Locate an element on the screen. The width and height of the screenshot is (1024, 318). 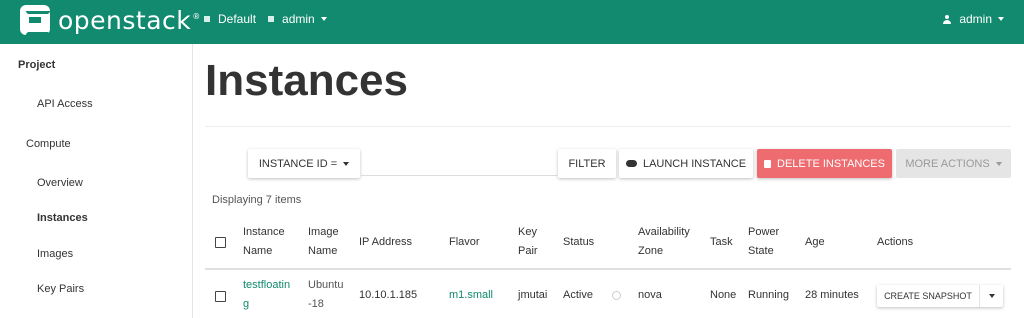
instance-name-link: testfloatin g is located at coordinates (266, 295).